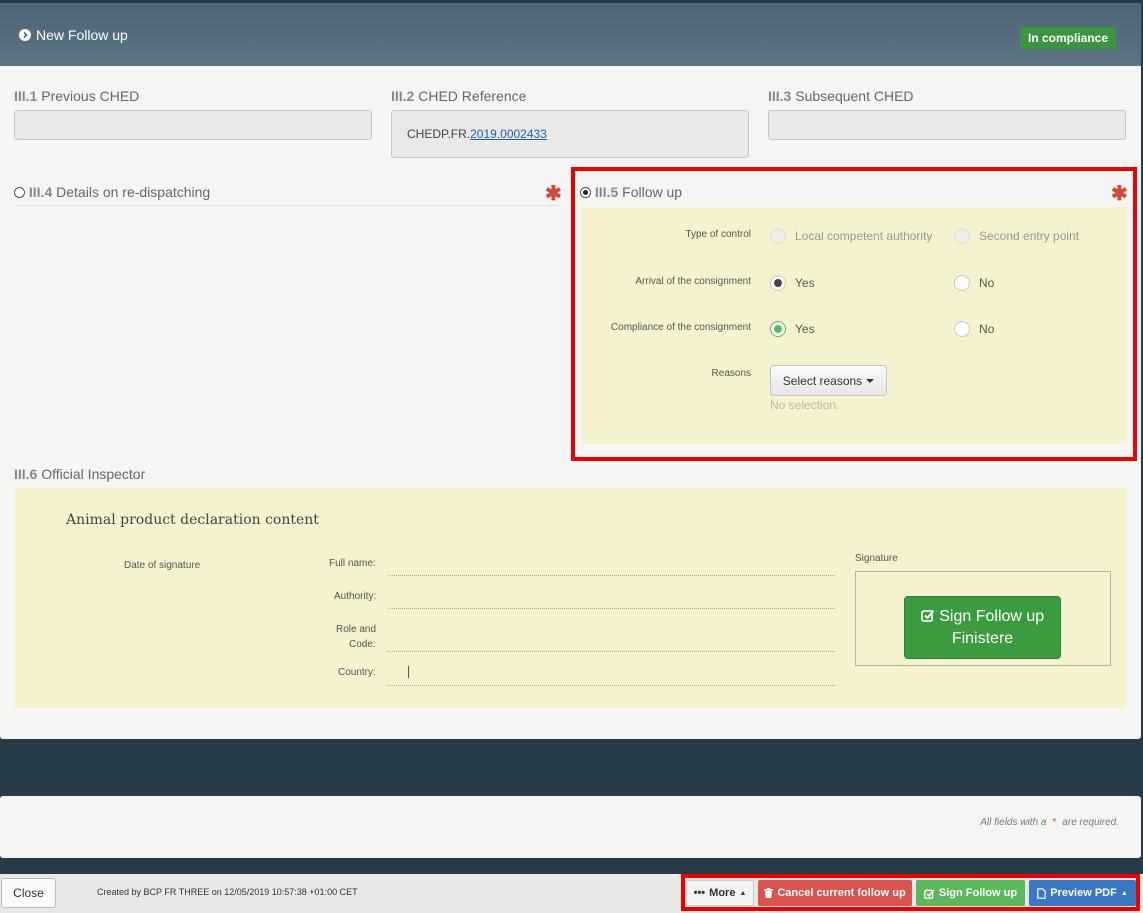 The height and width of the screenshot is (913, 1143). What do you see at coordinates (93, 474) in the screenshot?
I see `inspector-label-text: Official Inspector` at bounding box center [93, 474].